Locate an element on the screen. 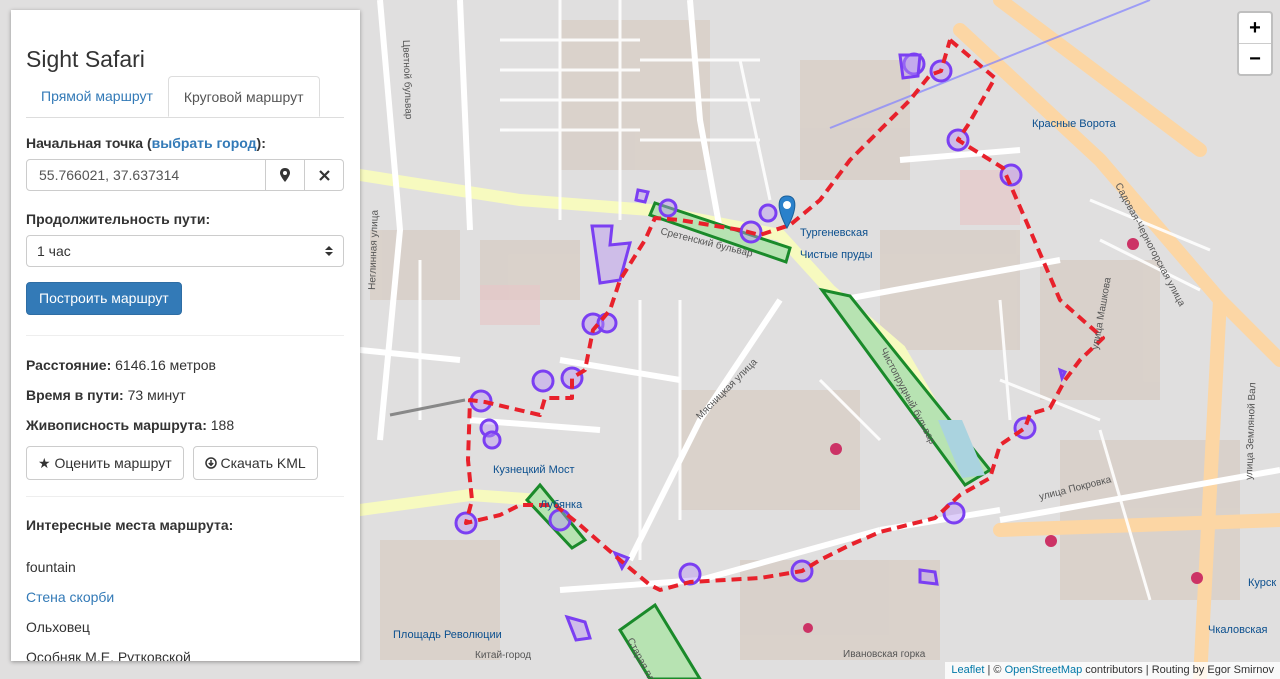 This screenshot has height=679, width=1280. start-point-group is located at coordinates (185, 175).